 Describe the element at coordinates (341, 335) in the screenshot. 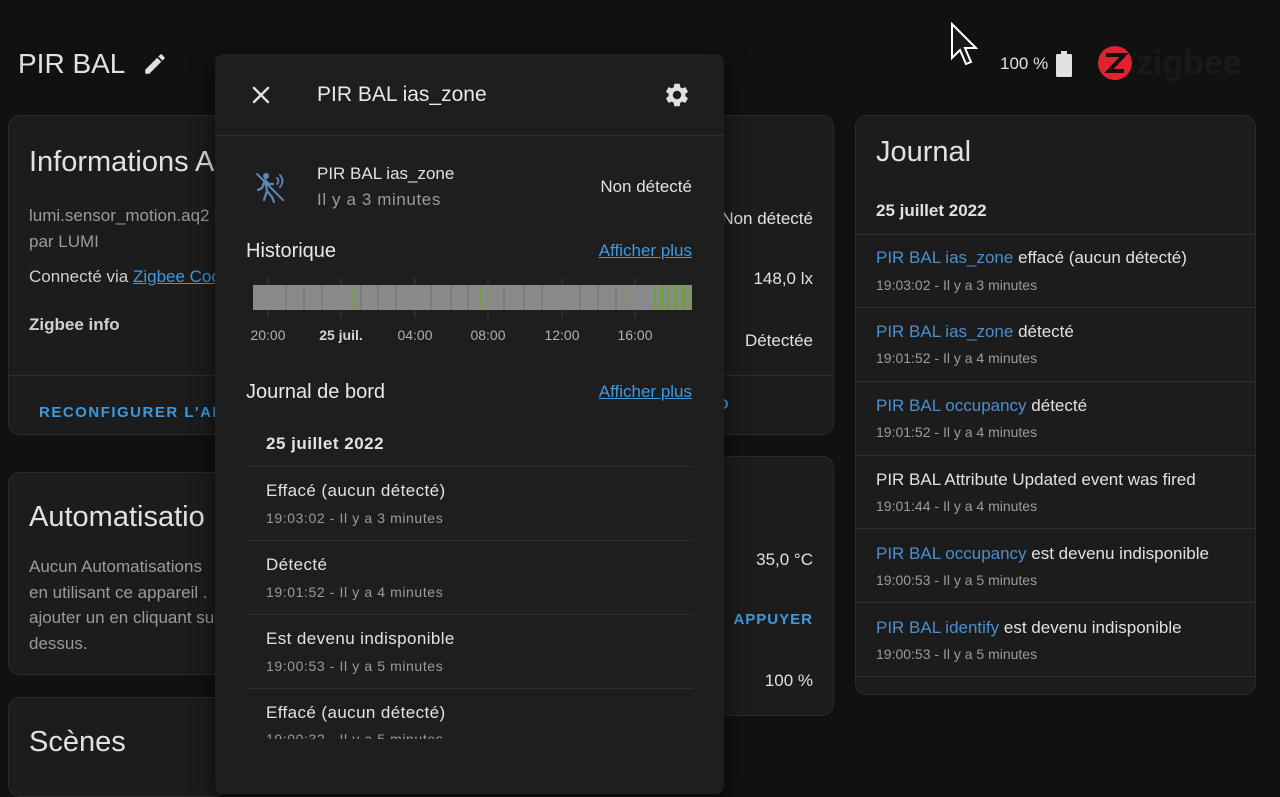

I see `timeline-tick-label: 25 juil.` at that location.